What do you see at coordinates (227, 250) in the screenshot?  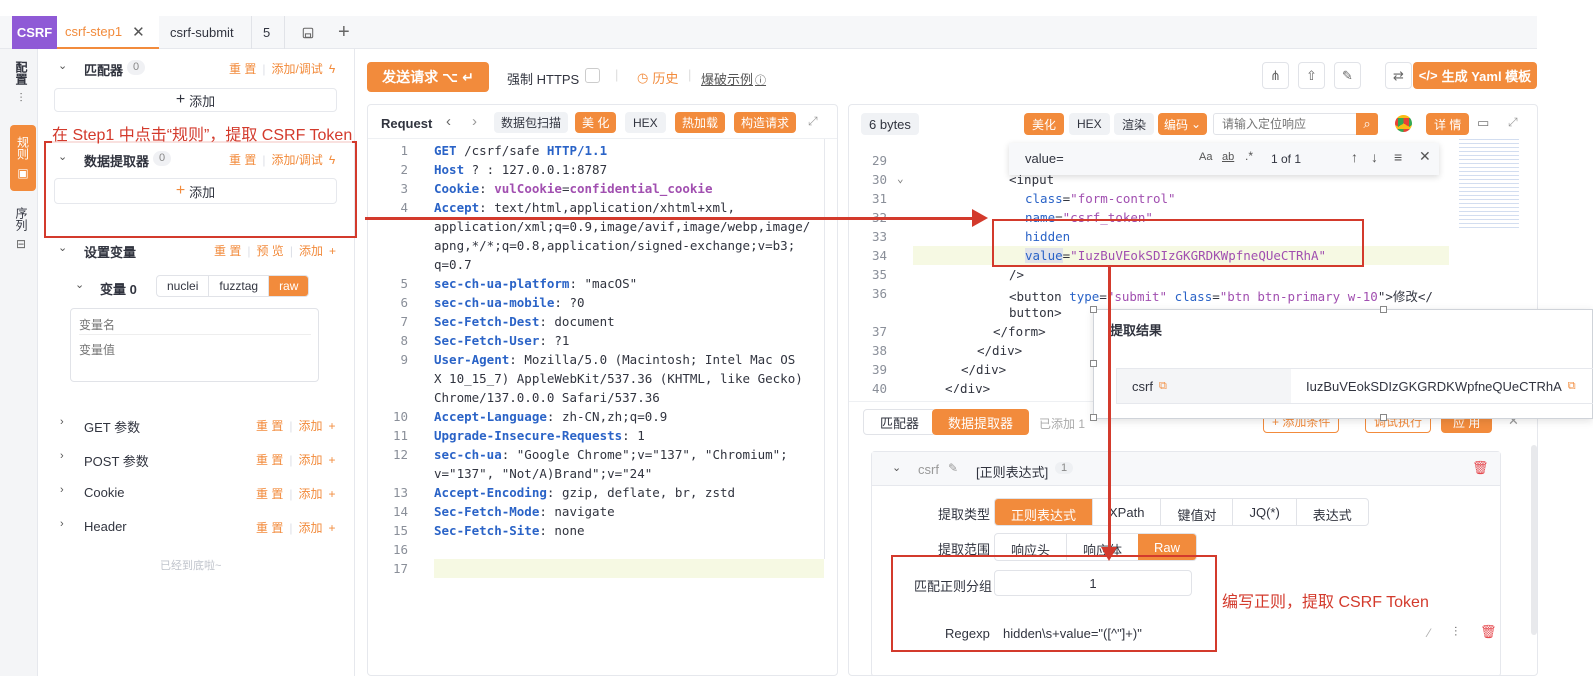 I see `vars-reset-button: 重 置` at bounding box center [227, 250].